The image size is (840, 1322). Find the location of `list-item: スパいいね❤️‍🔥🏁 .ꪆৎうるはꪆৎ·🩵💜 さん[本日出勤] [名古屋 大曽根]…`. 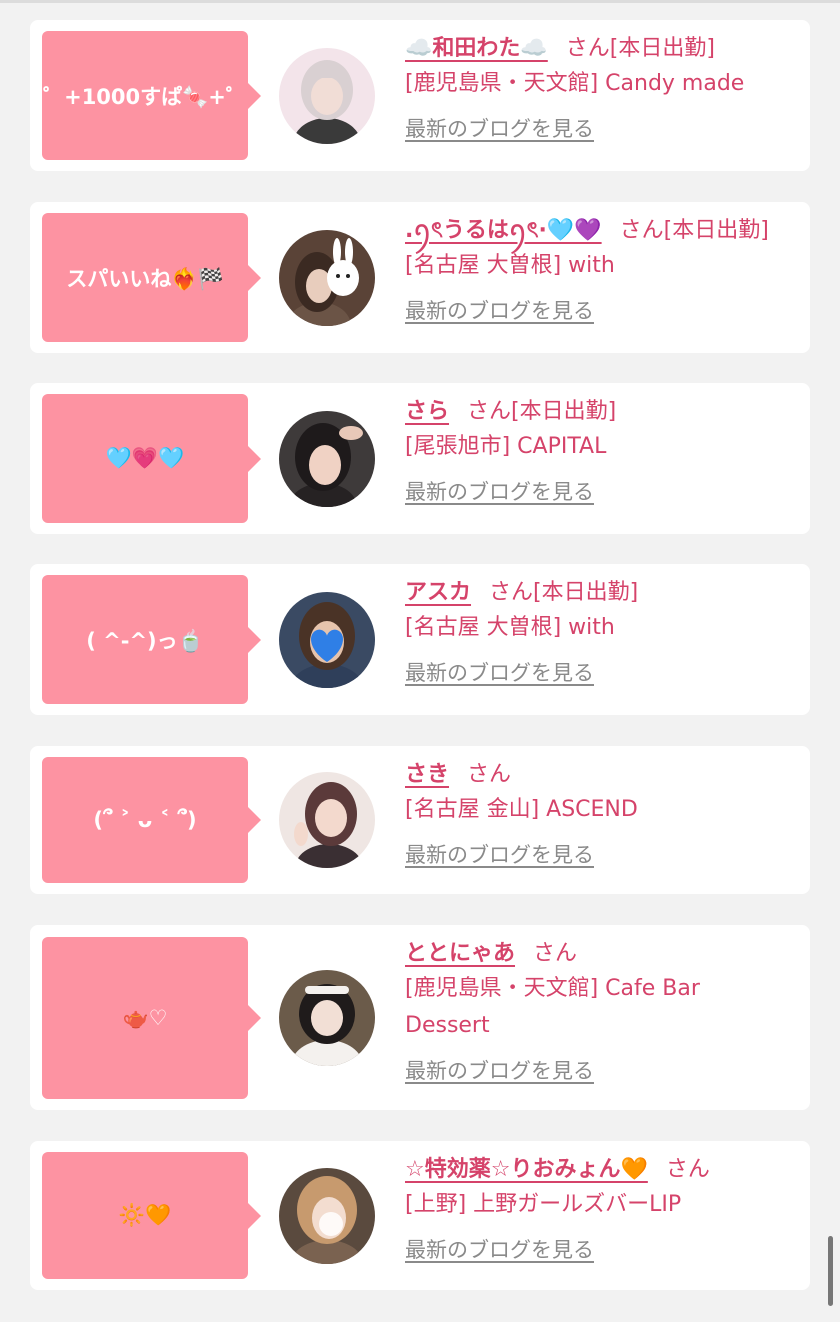

list-item: スパいいね❤️‍🔥🏁 .ꪆৎうるはꪆৎ·🩵💜 さん[本日出勤] [名古屋 大曽根]… is located at coordinates (420, 277).